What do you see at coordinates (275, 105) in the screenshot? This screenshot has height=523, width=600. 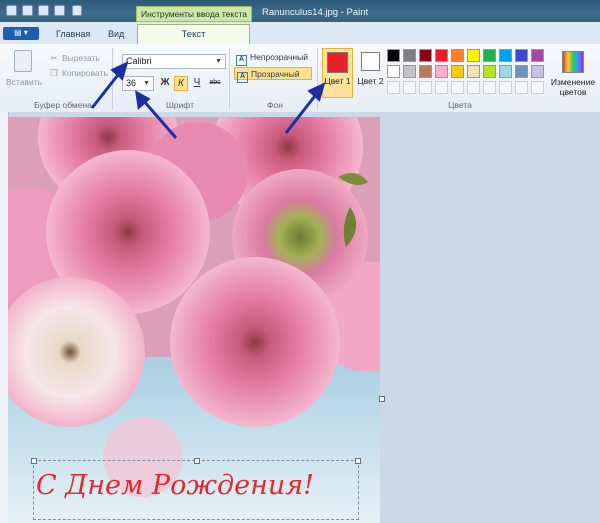 I see `background-group-label: Фон` at bounding box center [275, 105].